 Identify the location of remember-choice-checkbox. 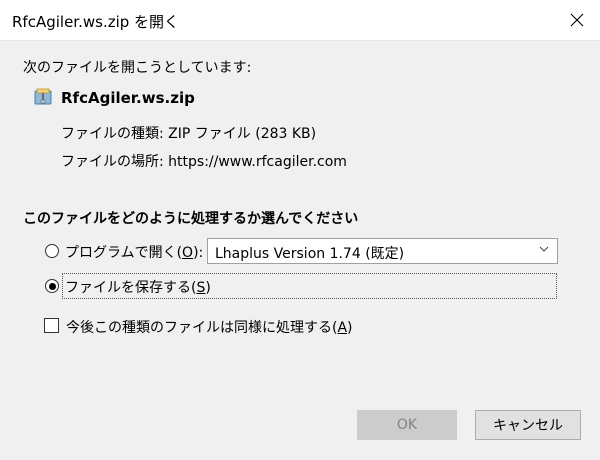
(51, 325).